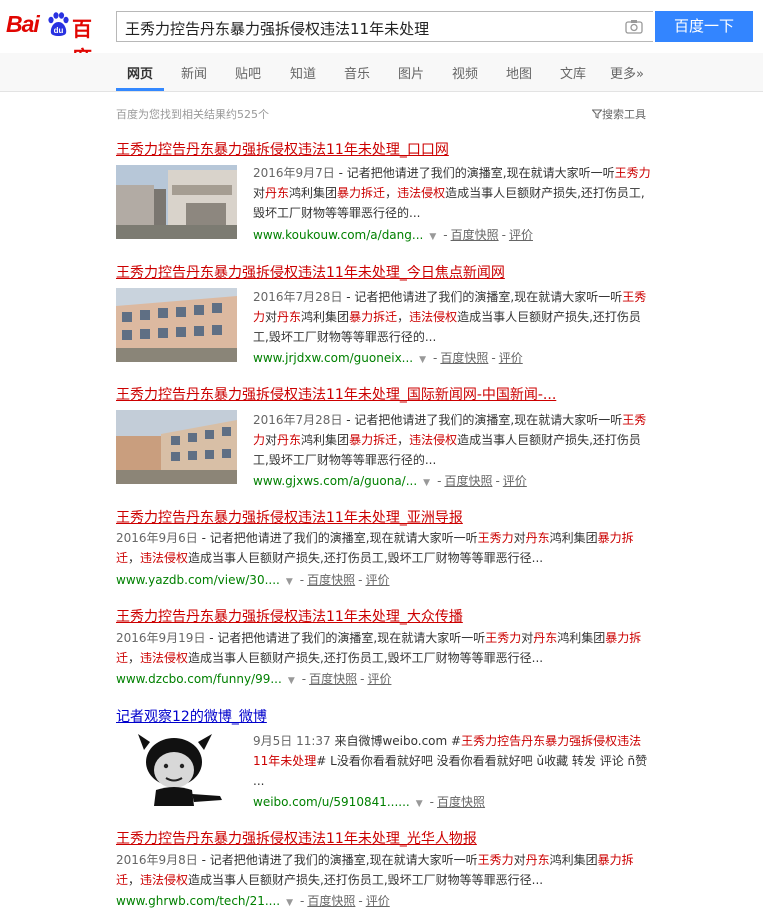 Image resolution: width=763 pixels, height=915 pixels. I want to click on search-input: 王秀力控告丹东暴力强拆侵权违法11年未处理, so click(384, 26).